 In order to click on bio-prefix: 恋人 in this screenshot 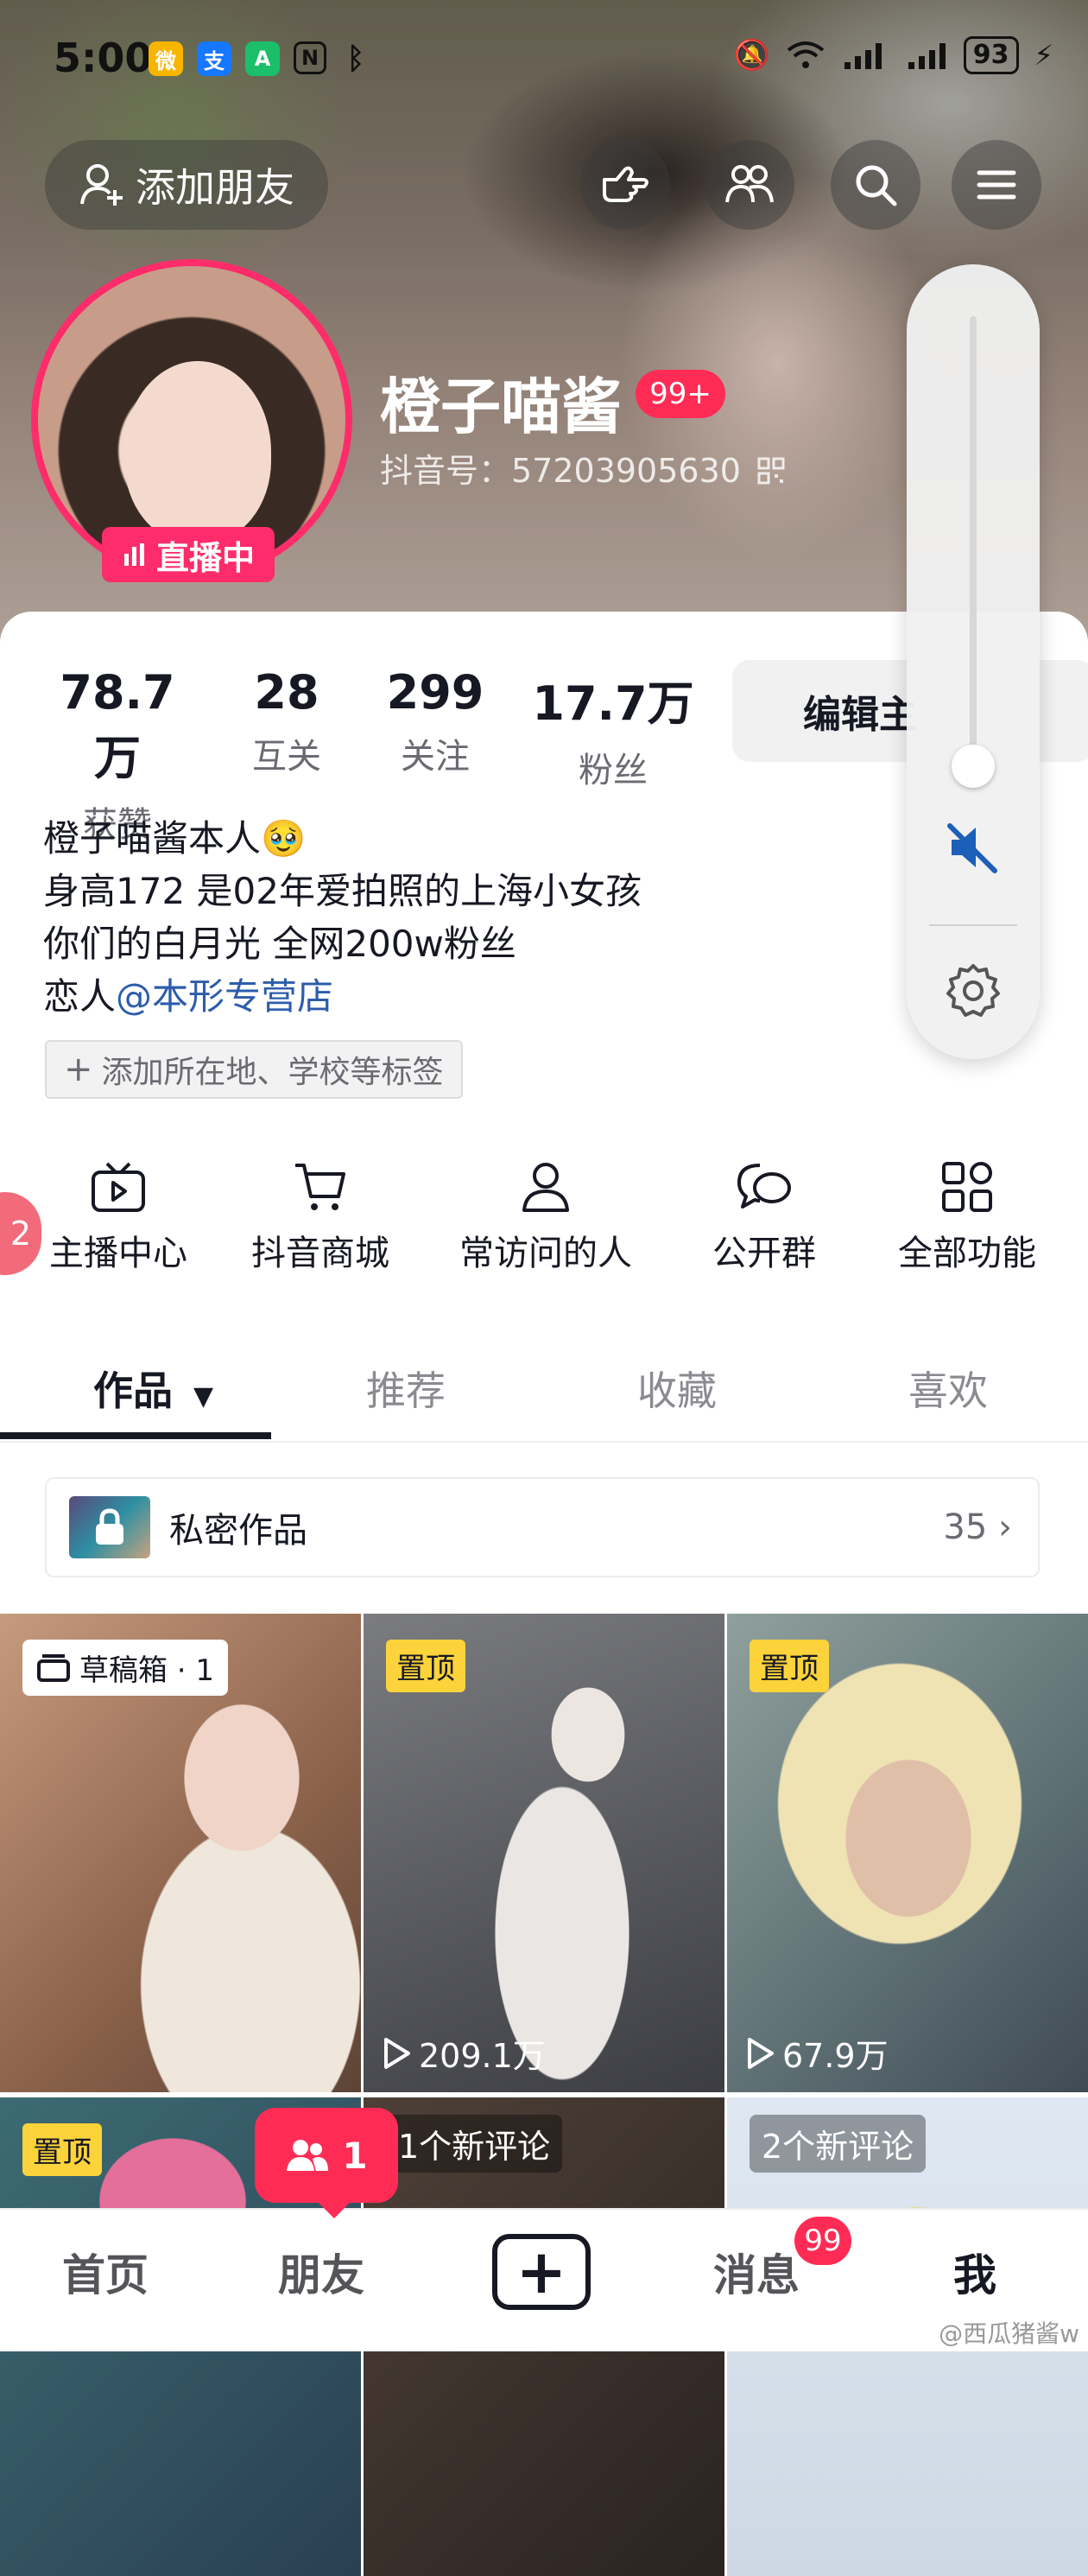, I will do `click(80, 996)`.